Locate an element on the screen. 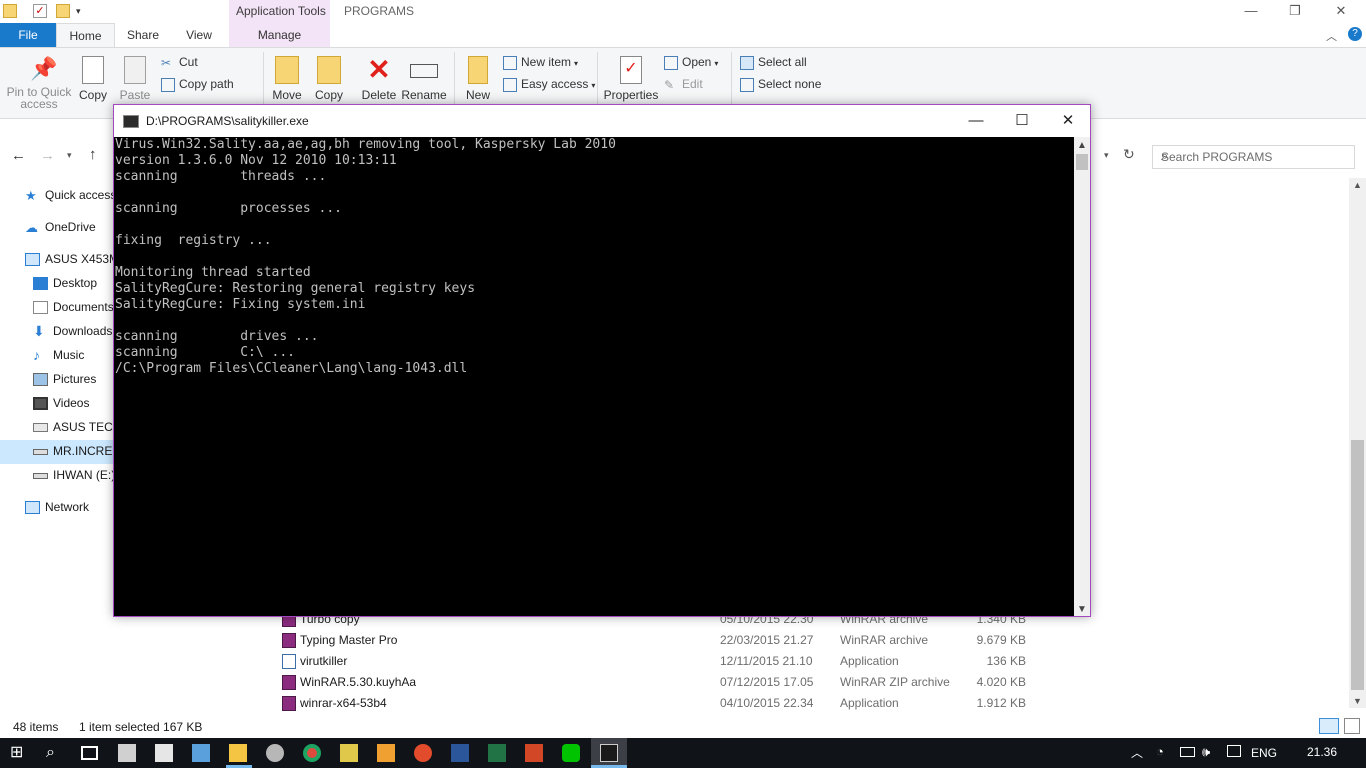  nav-drive-d: MR.INCRED is located at coordinates (77, 451).